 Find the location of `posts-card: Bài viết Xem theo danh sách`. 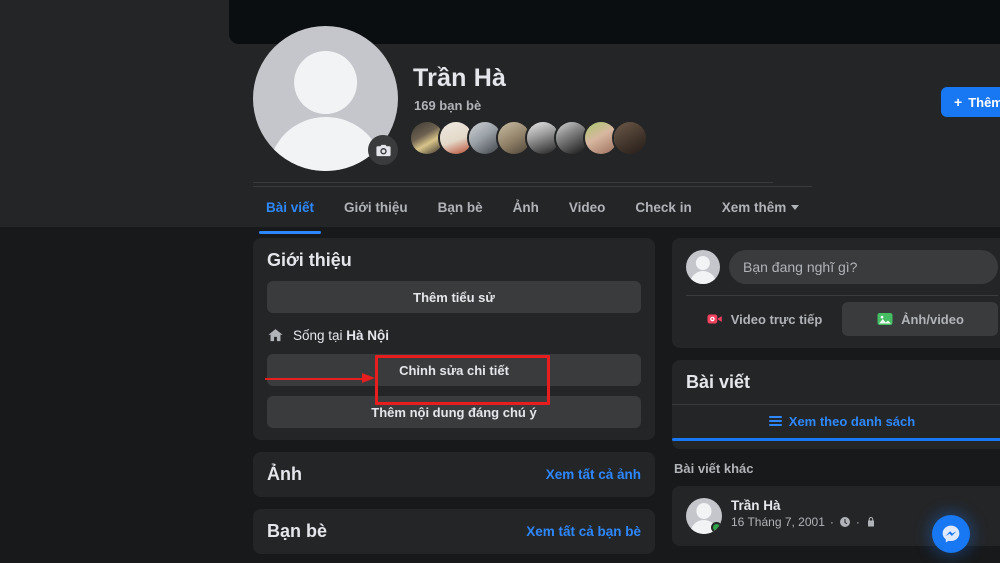

posts-card: Bài viết Xem theo danh sách is located at coordinates (836, 404).